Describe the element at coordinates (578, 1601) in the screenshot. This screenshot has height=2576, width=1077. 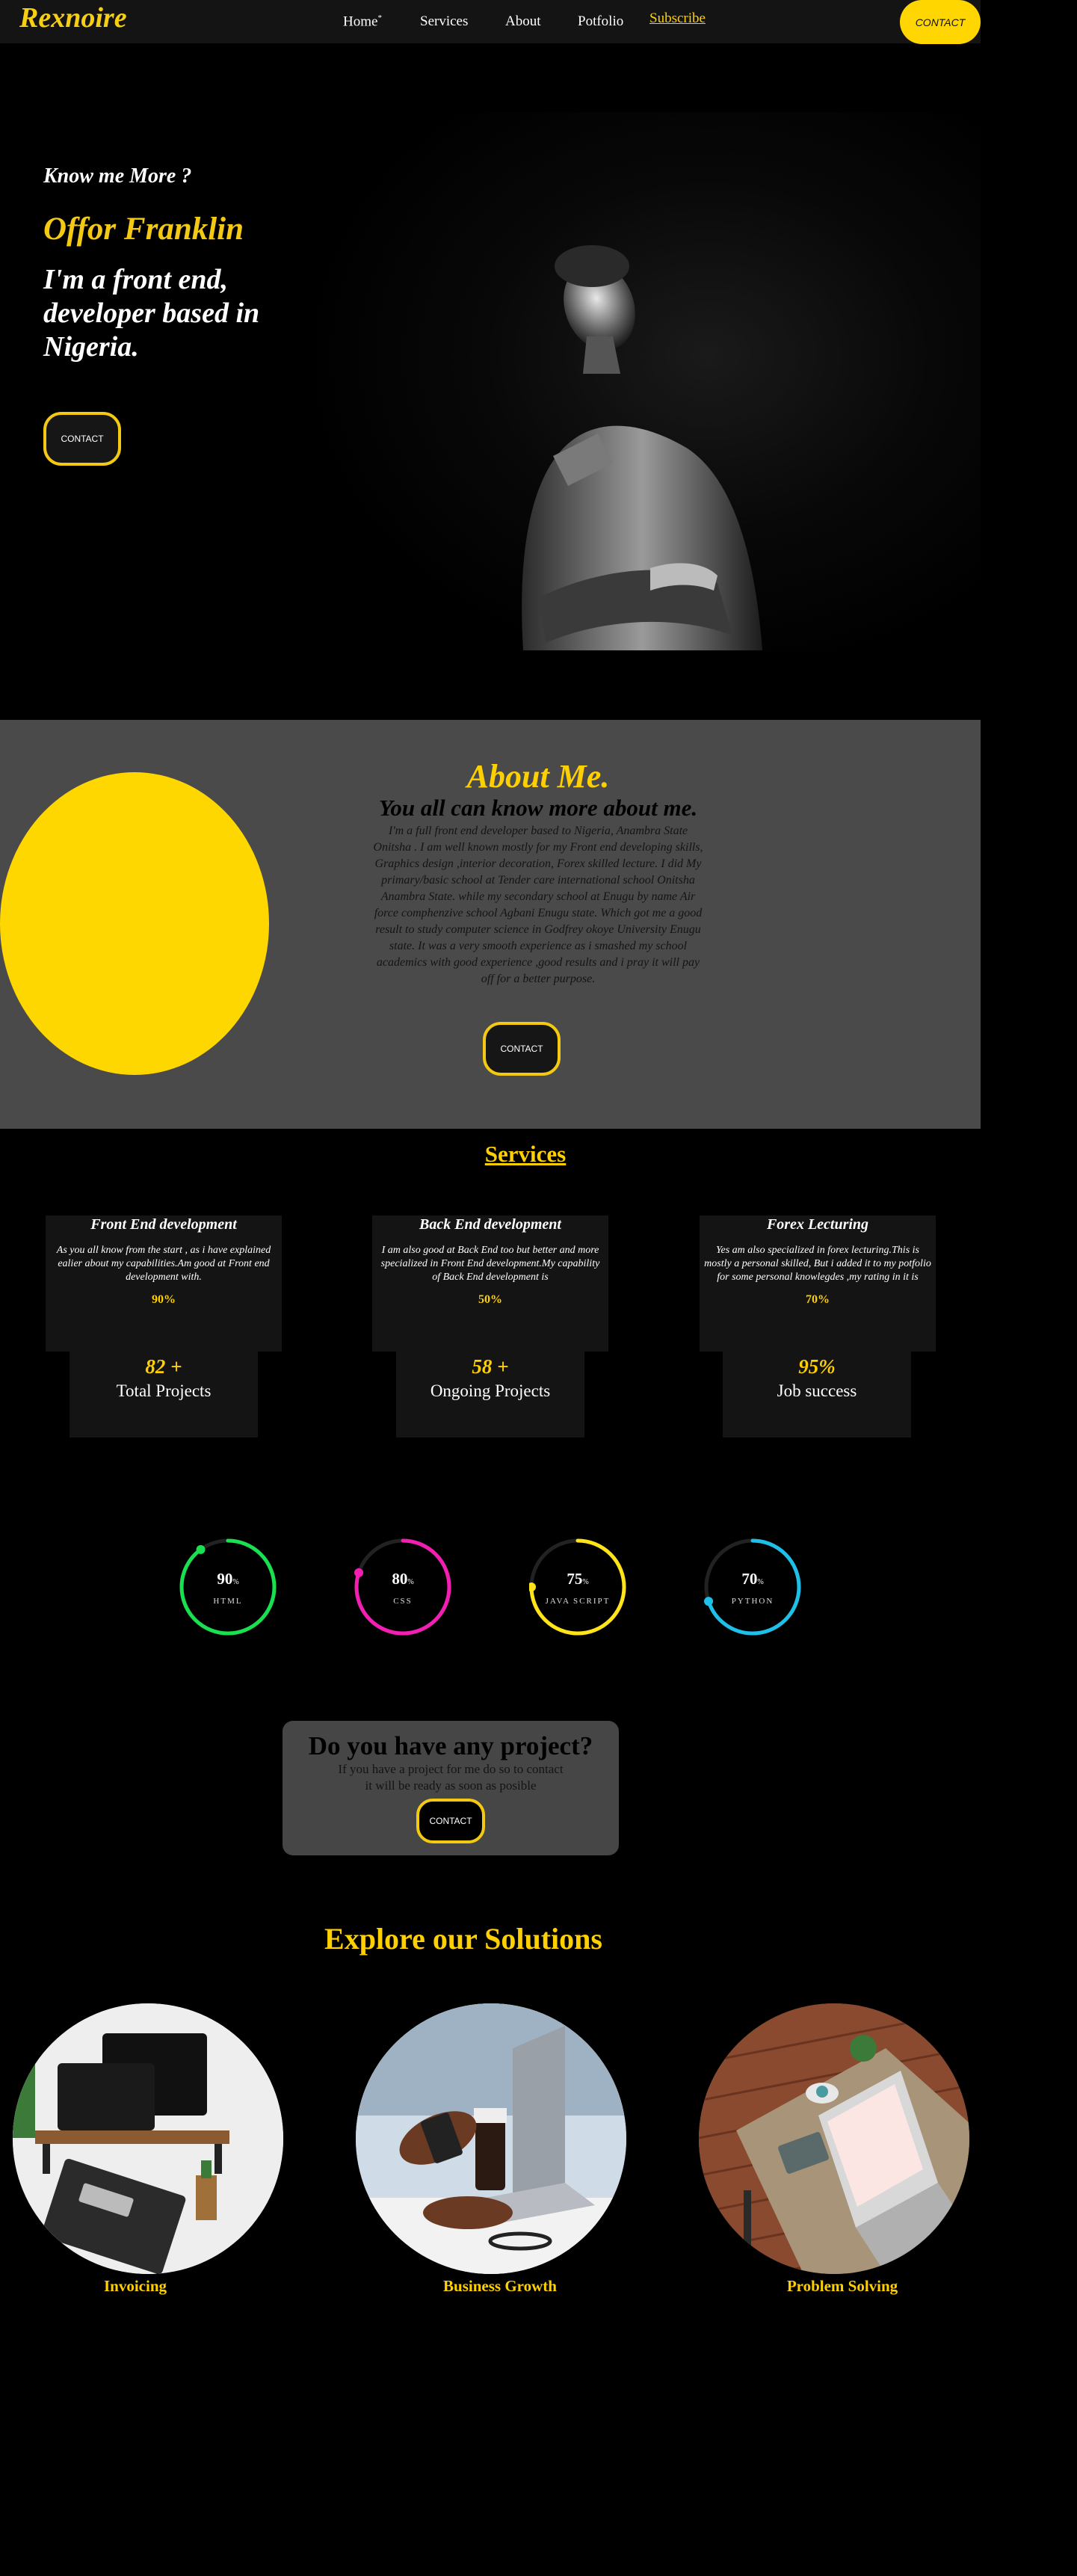
I see `skill-name: JAVA SCRIPT` at that location.